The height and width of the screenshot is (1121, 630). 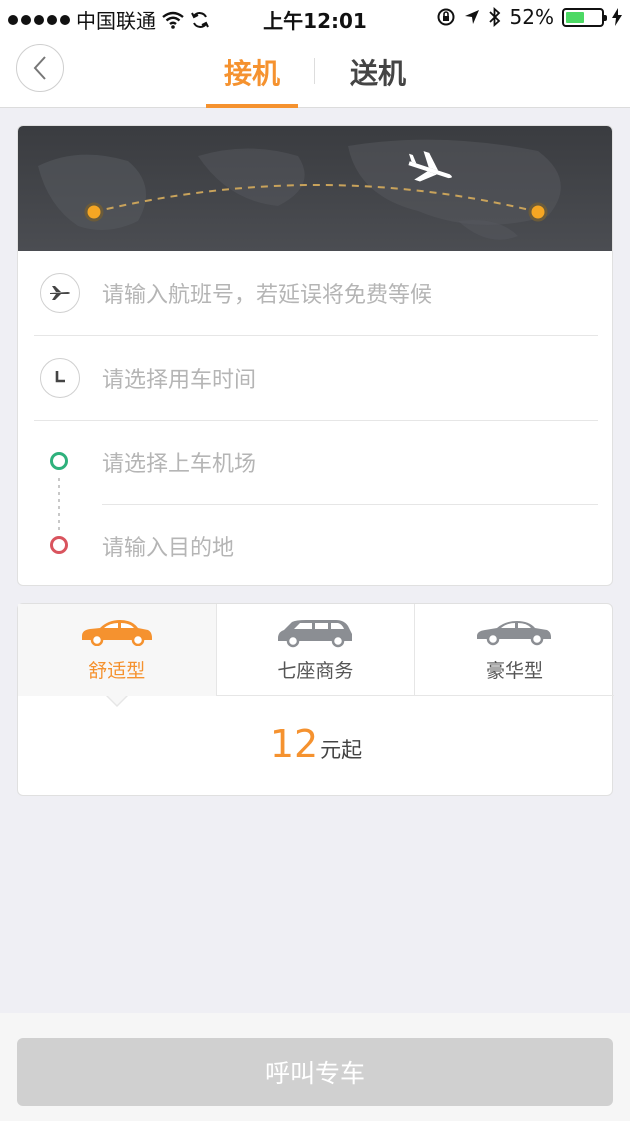 What do you see at coordinates (514, 650) in the screenshot?
I see `car-type-luxury: 豪华型` at bounding box center [514, 650].